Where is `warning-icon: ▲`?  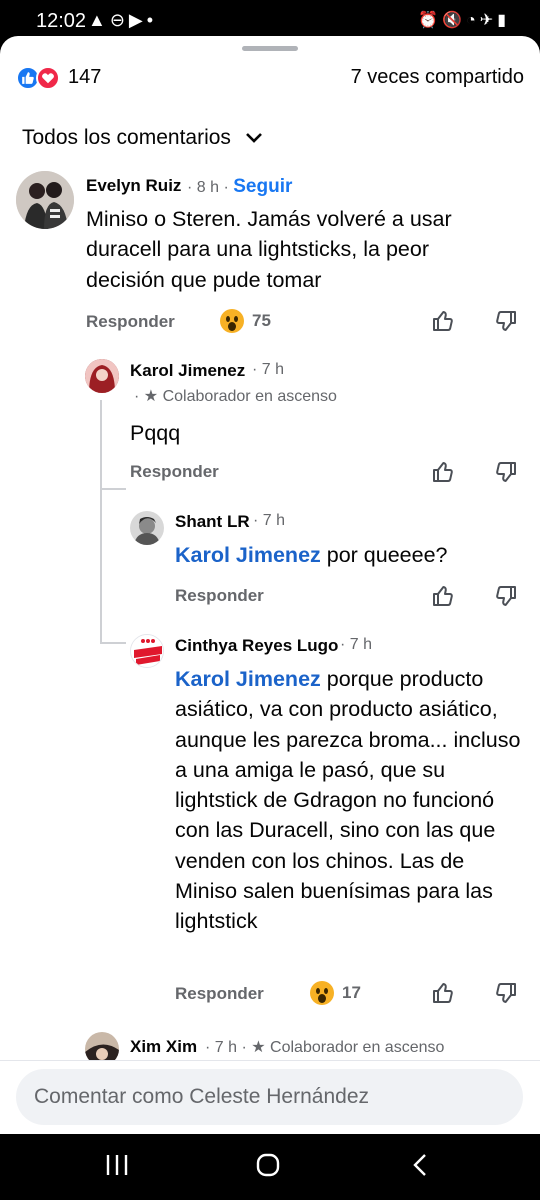
warning-icon: ▲ is located at coordinates (99, 20).